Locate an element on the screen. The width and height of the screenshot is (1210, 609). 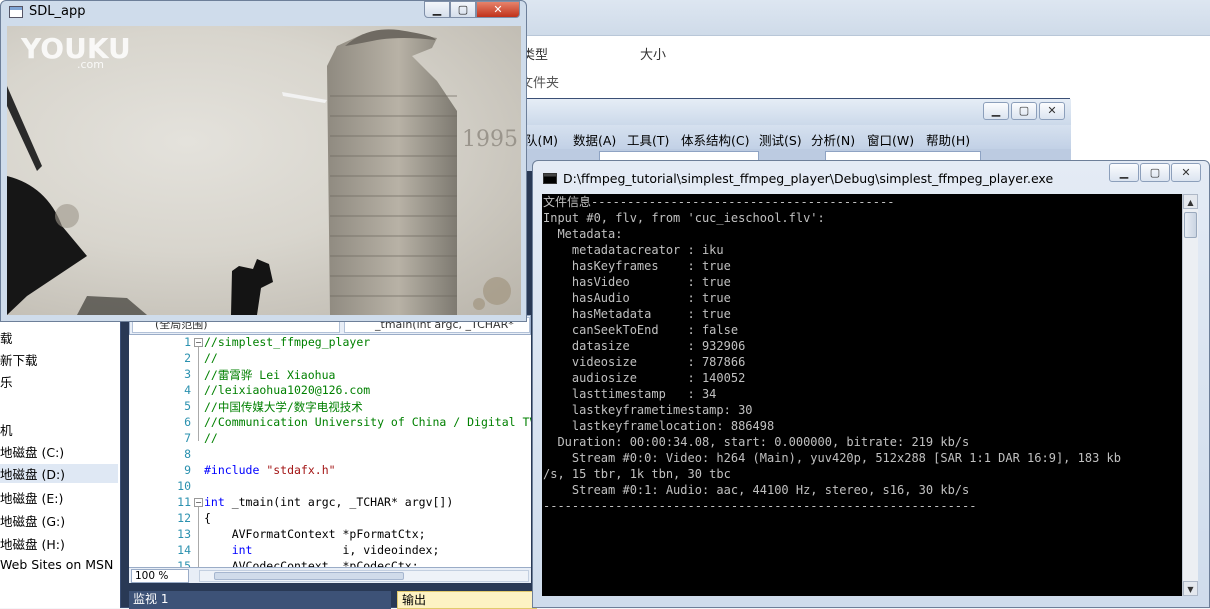
watch-panel-tab: 监视 1 is located at coordinates (260, 600).